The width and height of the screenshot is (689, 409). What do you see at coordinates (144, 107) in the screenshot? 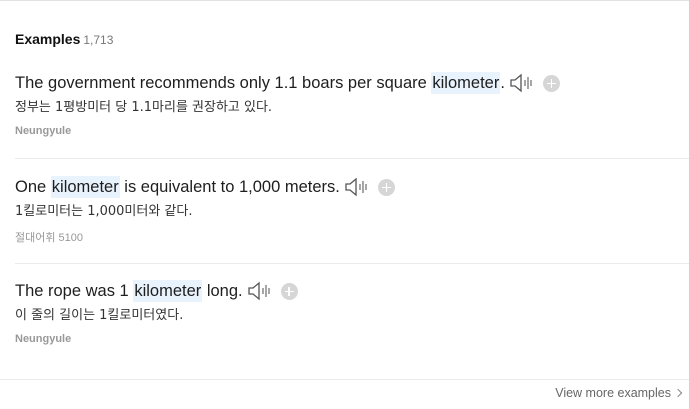
I see `example-translation: 정부는 1평방미터 당 1.1마리를 권장하고 있다.` at bounding box center [144, 107].